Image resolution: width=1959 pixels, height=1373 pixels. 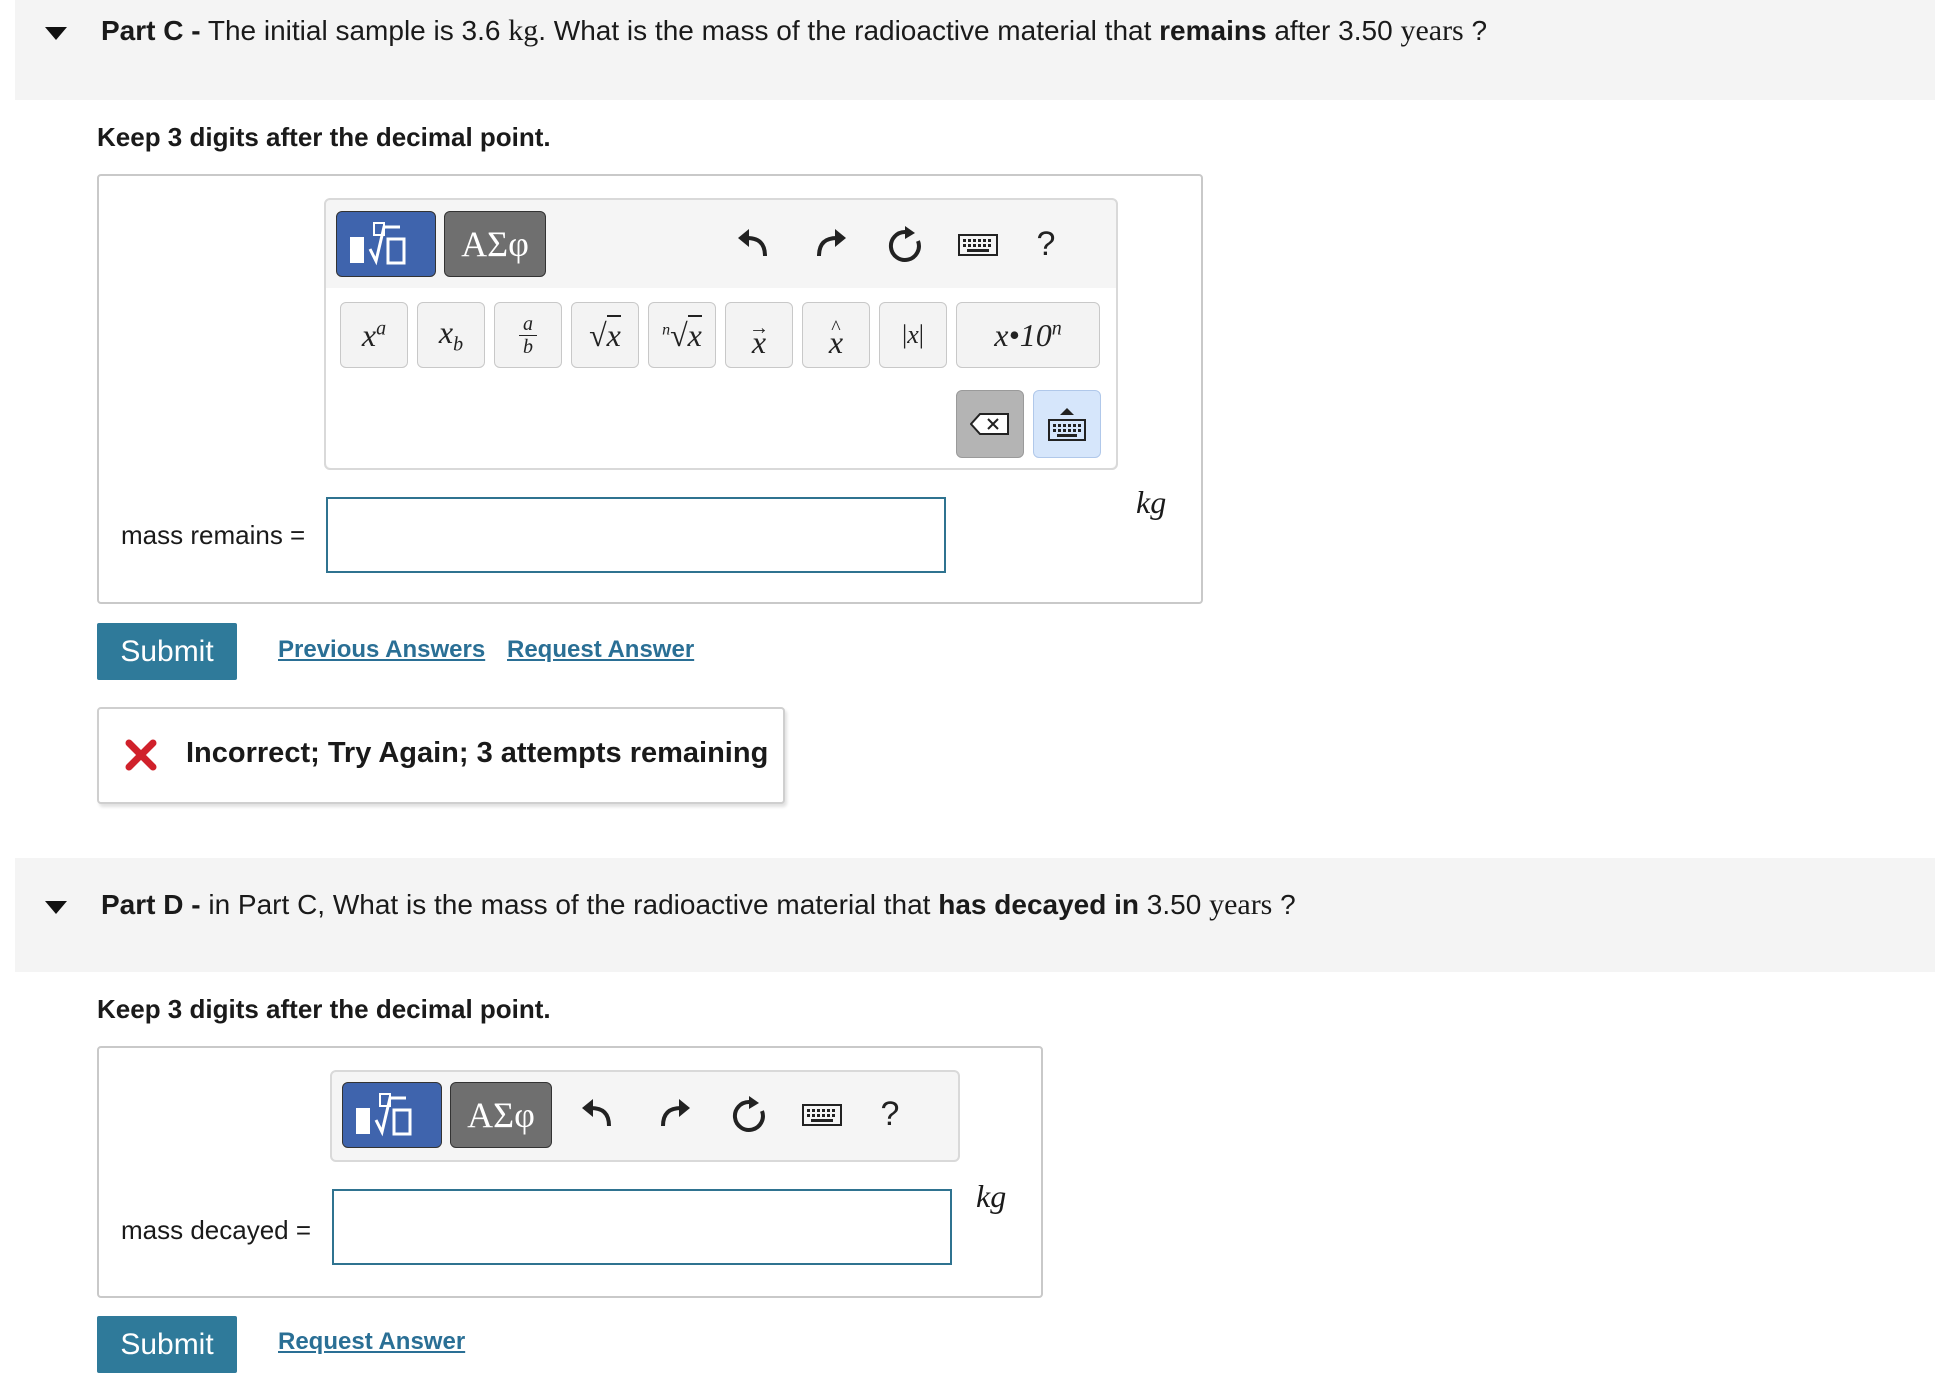 I want to click on mass-remains-unit: kg, so click(x=1151, y=502).